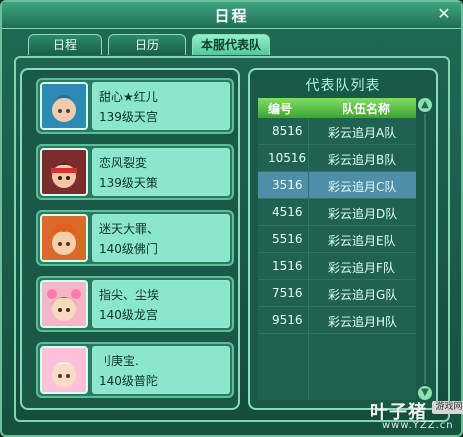  I want to click on avatar-blue-hair-icon, so click(64, 106).